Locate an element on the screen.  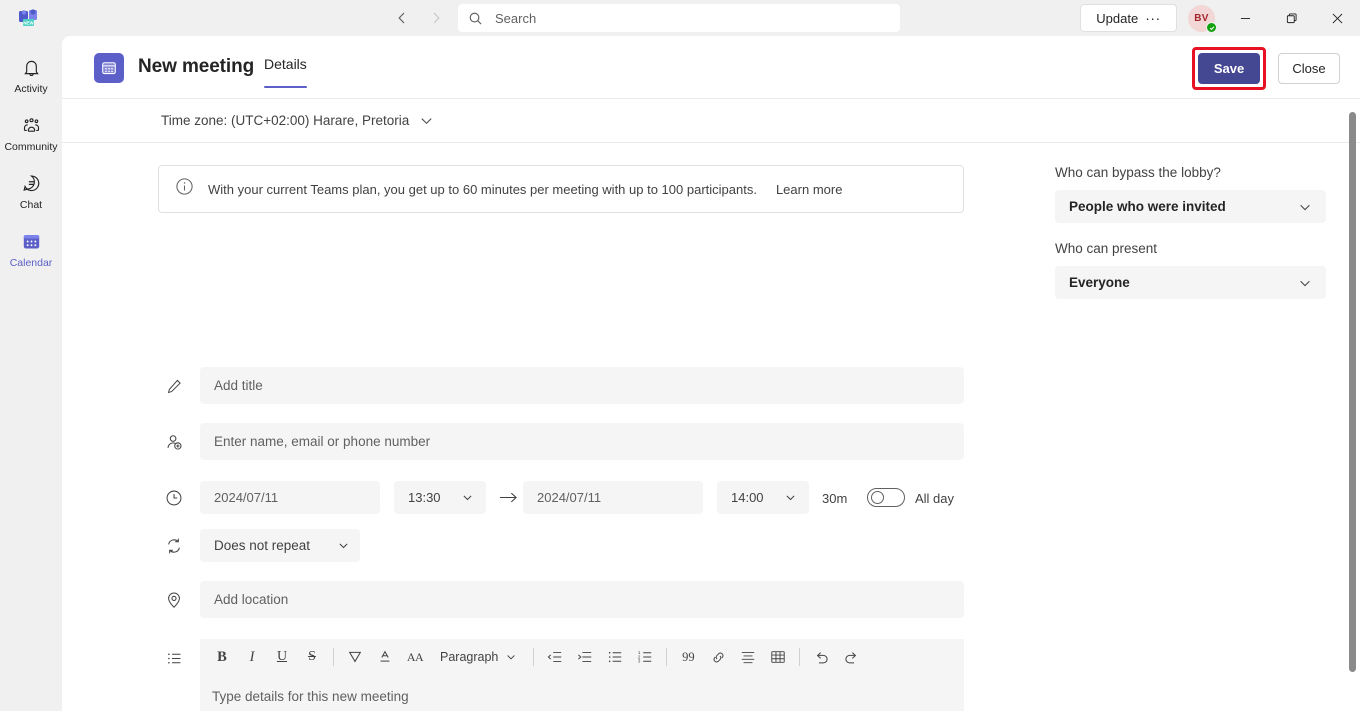
location-input: Add location is located at coordinates (582, 599).